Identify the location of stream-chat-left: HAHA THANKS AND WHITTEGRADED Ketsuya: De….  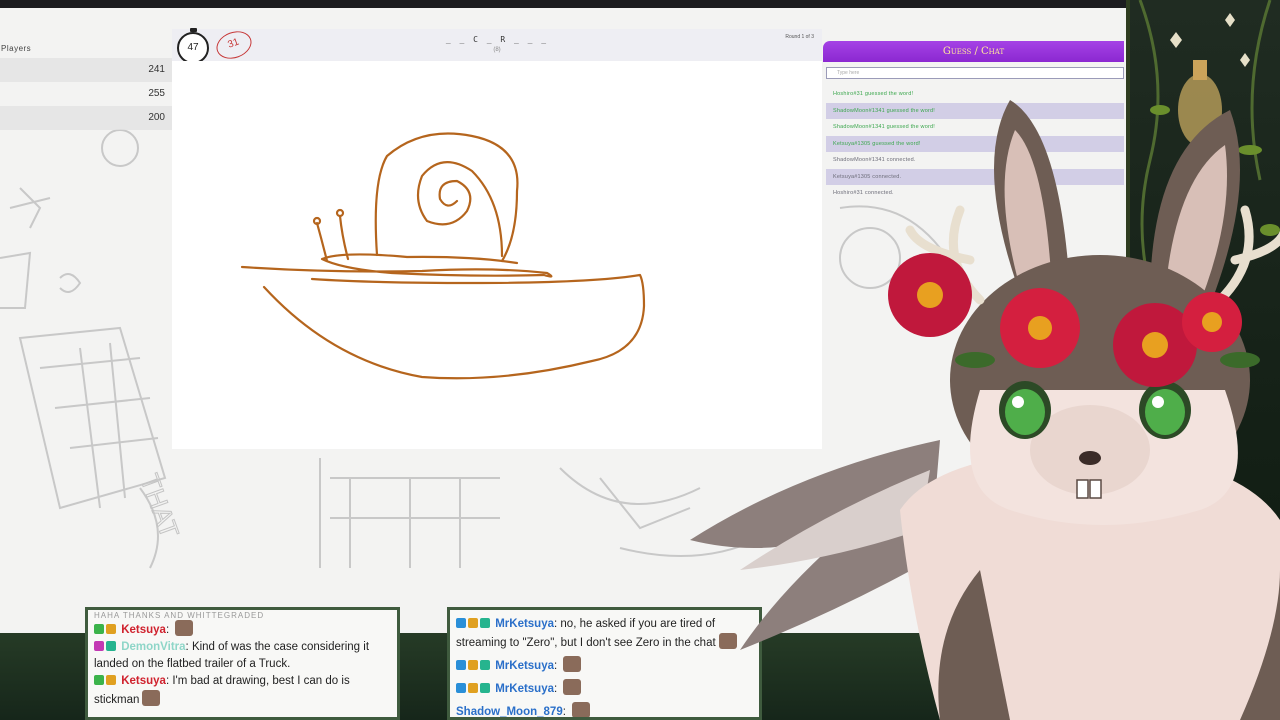
(242, 663).